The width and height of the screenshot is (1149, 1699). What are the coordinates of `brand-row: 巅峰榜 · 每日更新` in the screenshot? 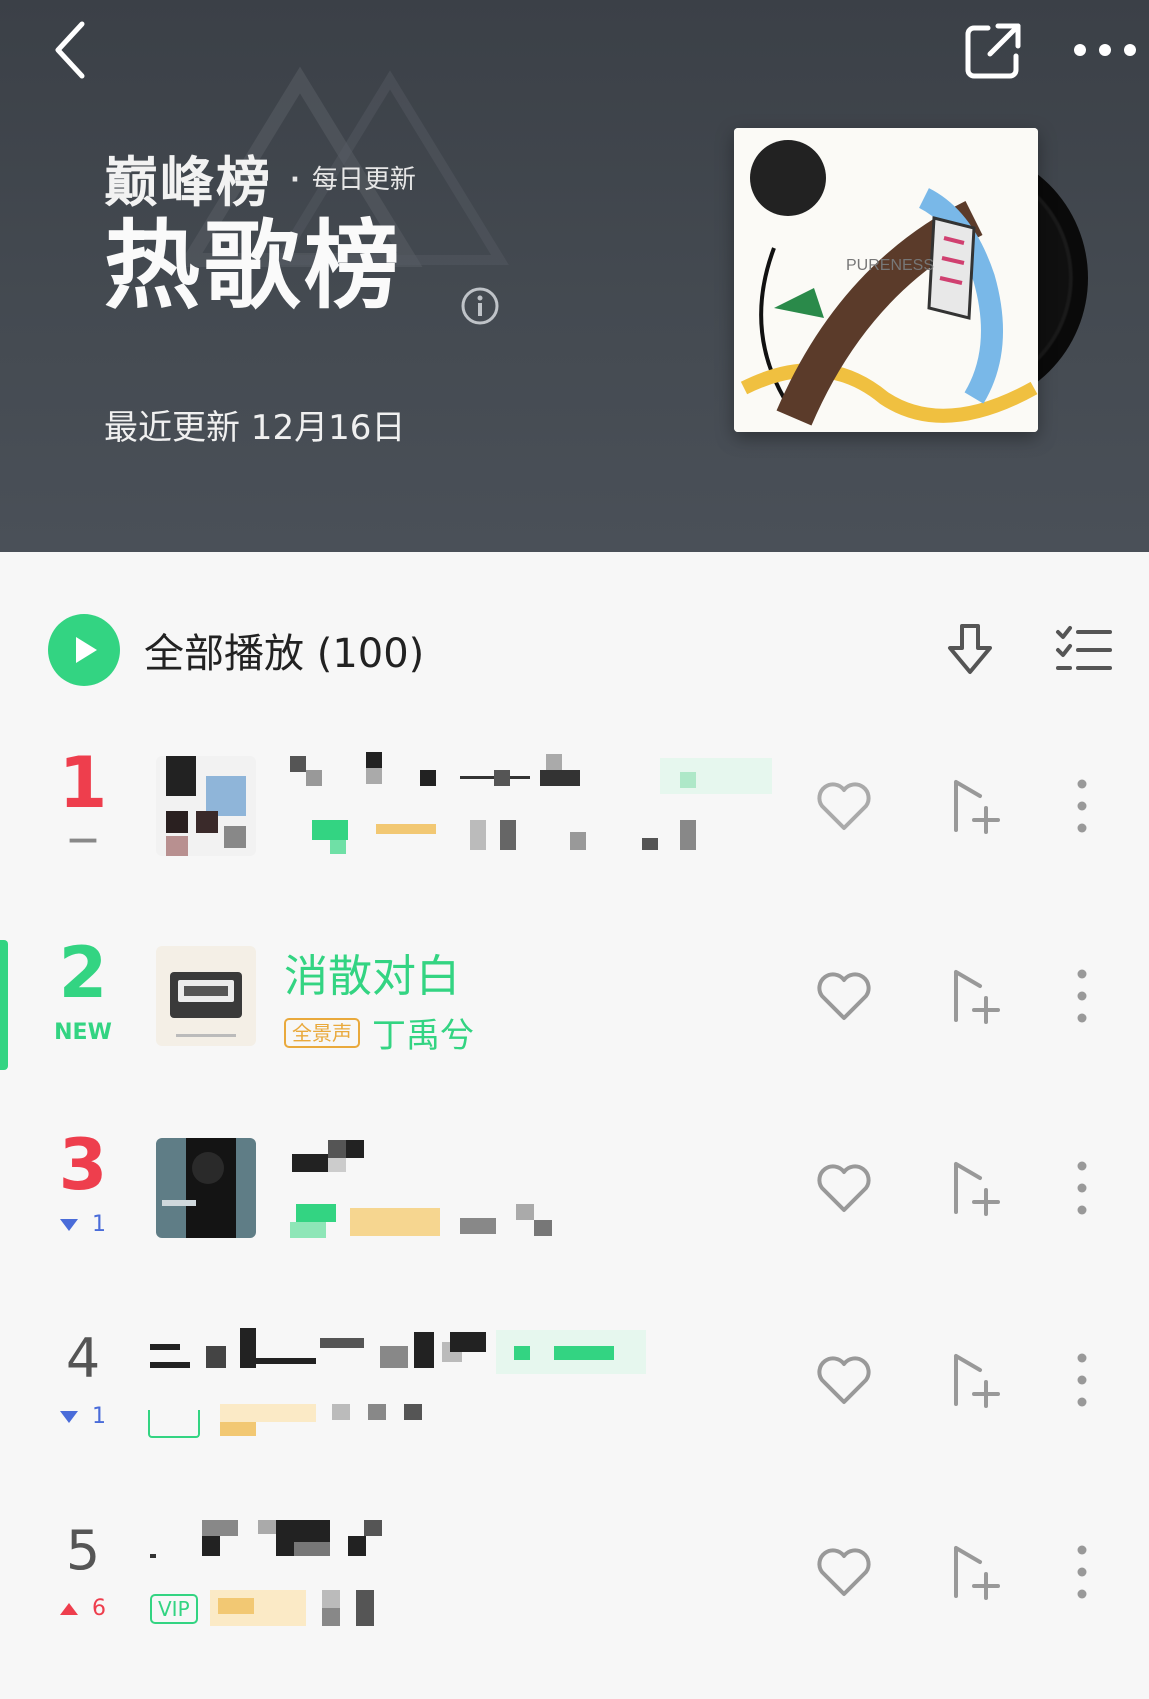 It's located at (260, 177).